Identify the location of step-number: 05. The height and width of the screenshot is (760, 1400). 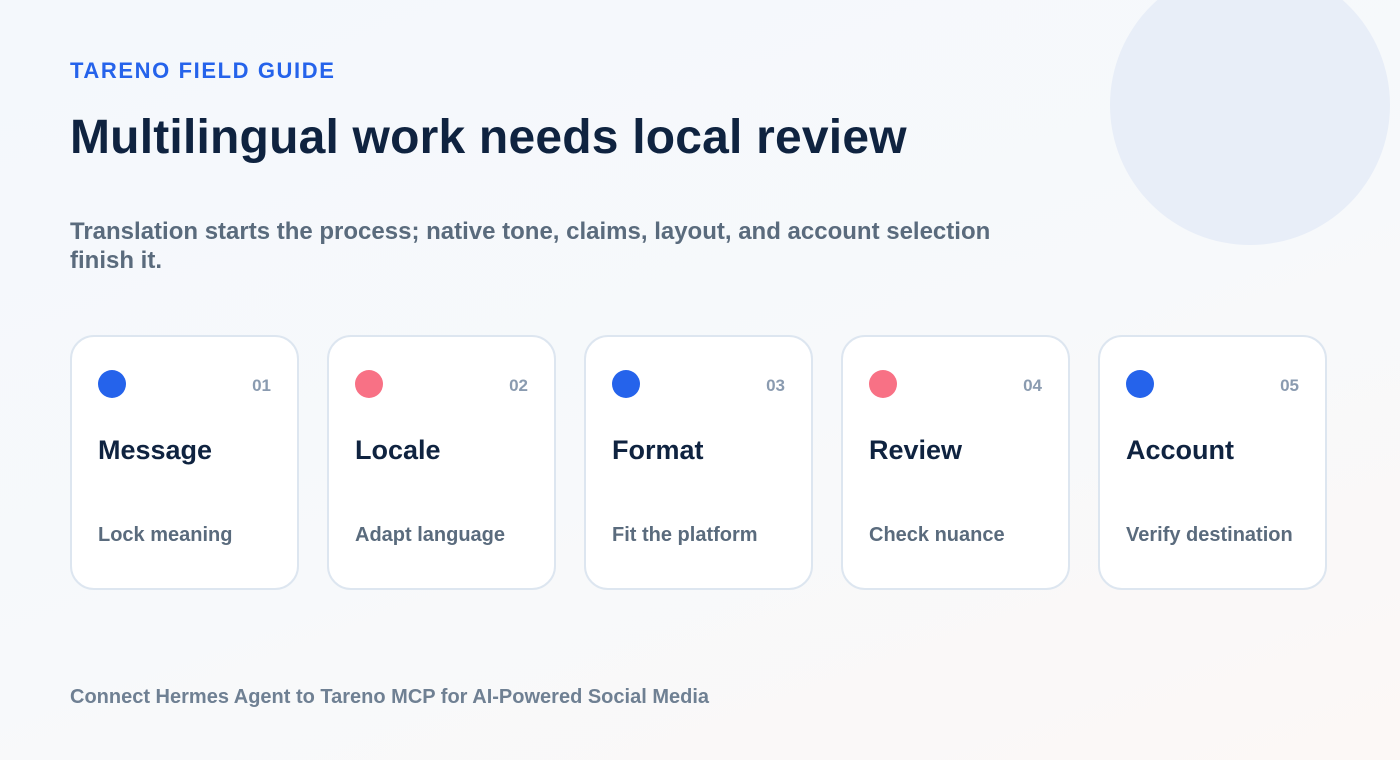
(1289, 385).